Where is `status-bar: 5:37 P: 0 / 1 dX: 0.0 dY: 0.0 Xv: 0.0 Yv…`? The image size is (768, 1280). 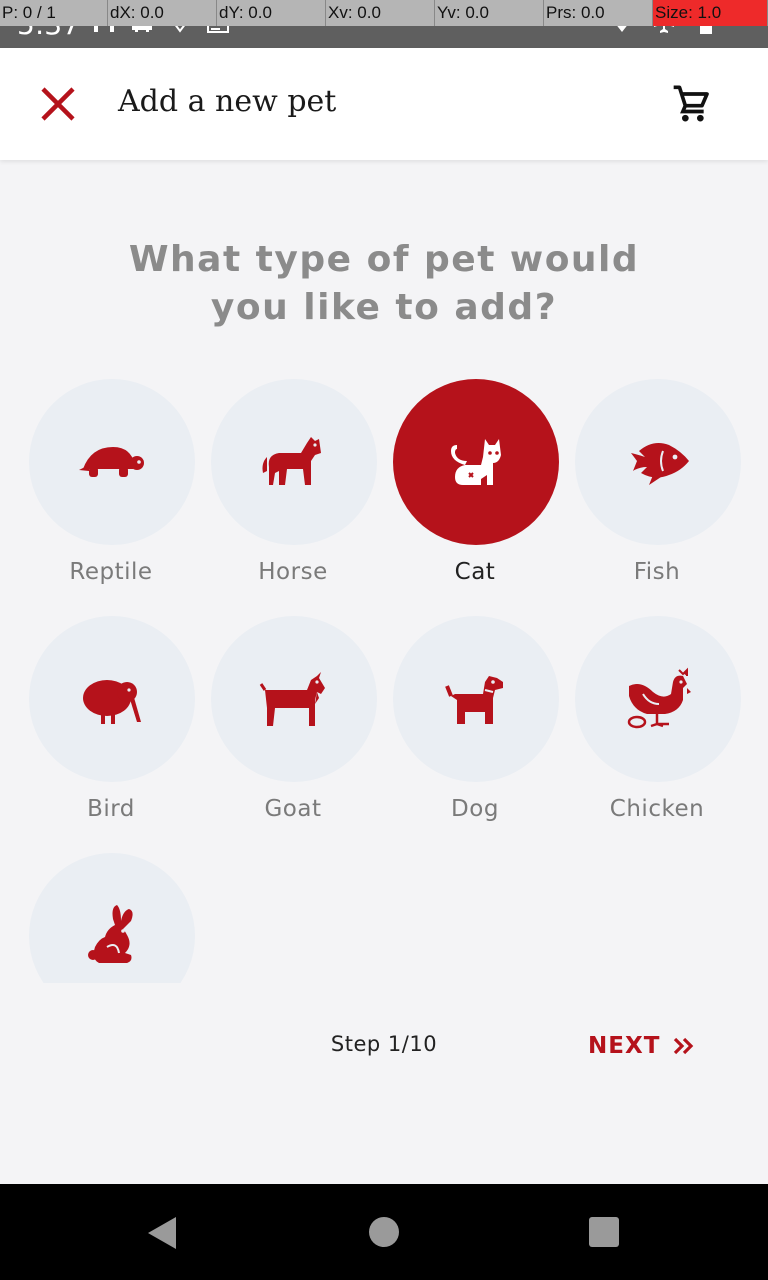
status-bar: 5:37 P: 0 / 1 dX: 0.0 dY: 0.0 Xv: 0.0 Yv… is located at coordinates (384, 24).